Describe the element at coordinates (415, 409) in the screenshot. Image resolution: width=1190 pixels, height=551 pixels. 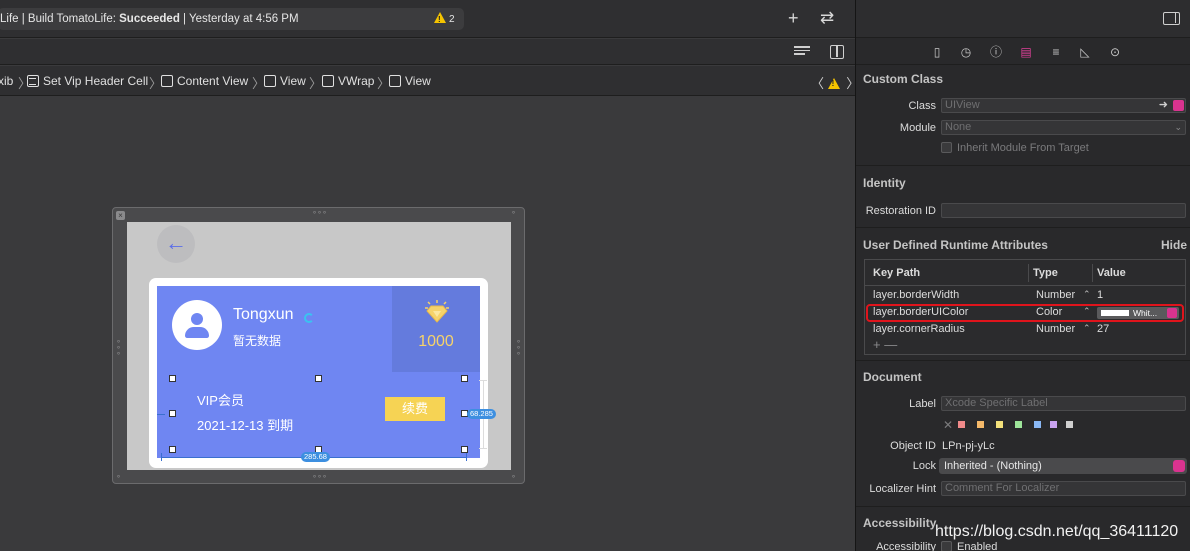
I see `renew-button: 续费` at that location.